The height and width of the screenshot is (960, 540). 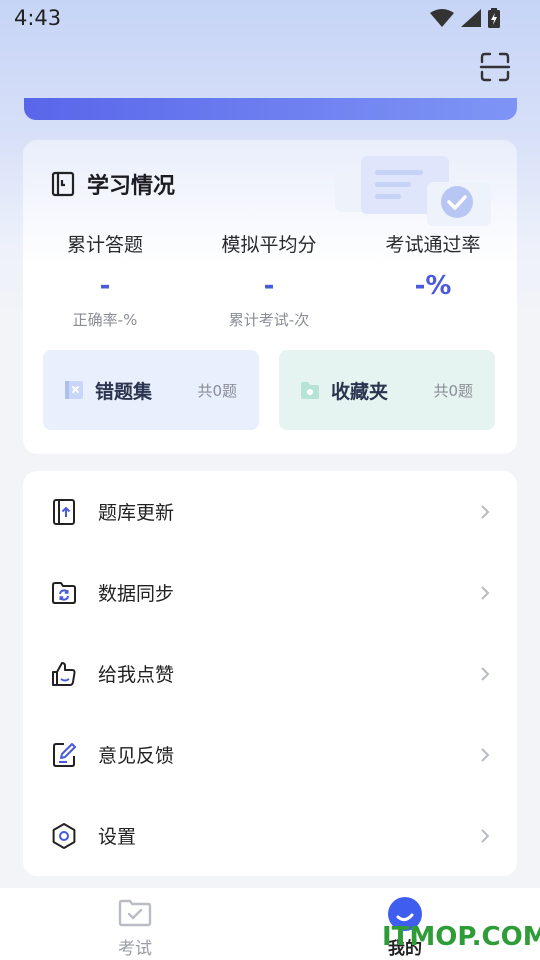 I want to click on scan-icon, so click(x=495, y=67).